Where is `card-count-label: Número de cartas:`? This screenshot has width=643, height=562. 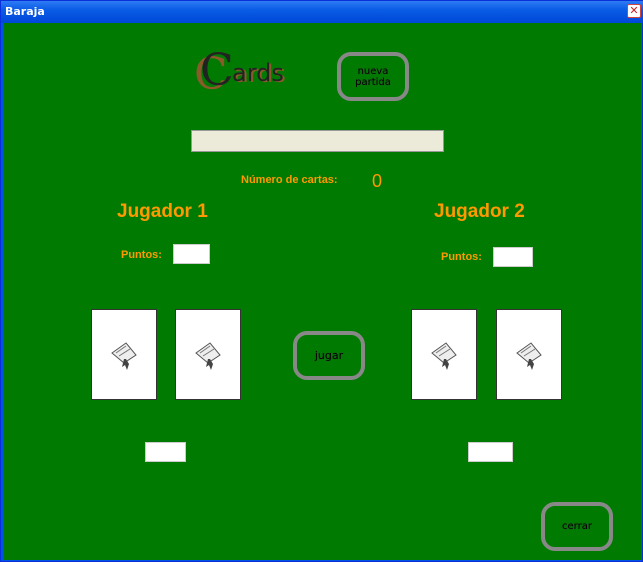 card-count-label: Número de cartas: is located at coordinates (289, 180).